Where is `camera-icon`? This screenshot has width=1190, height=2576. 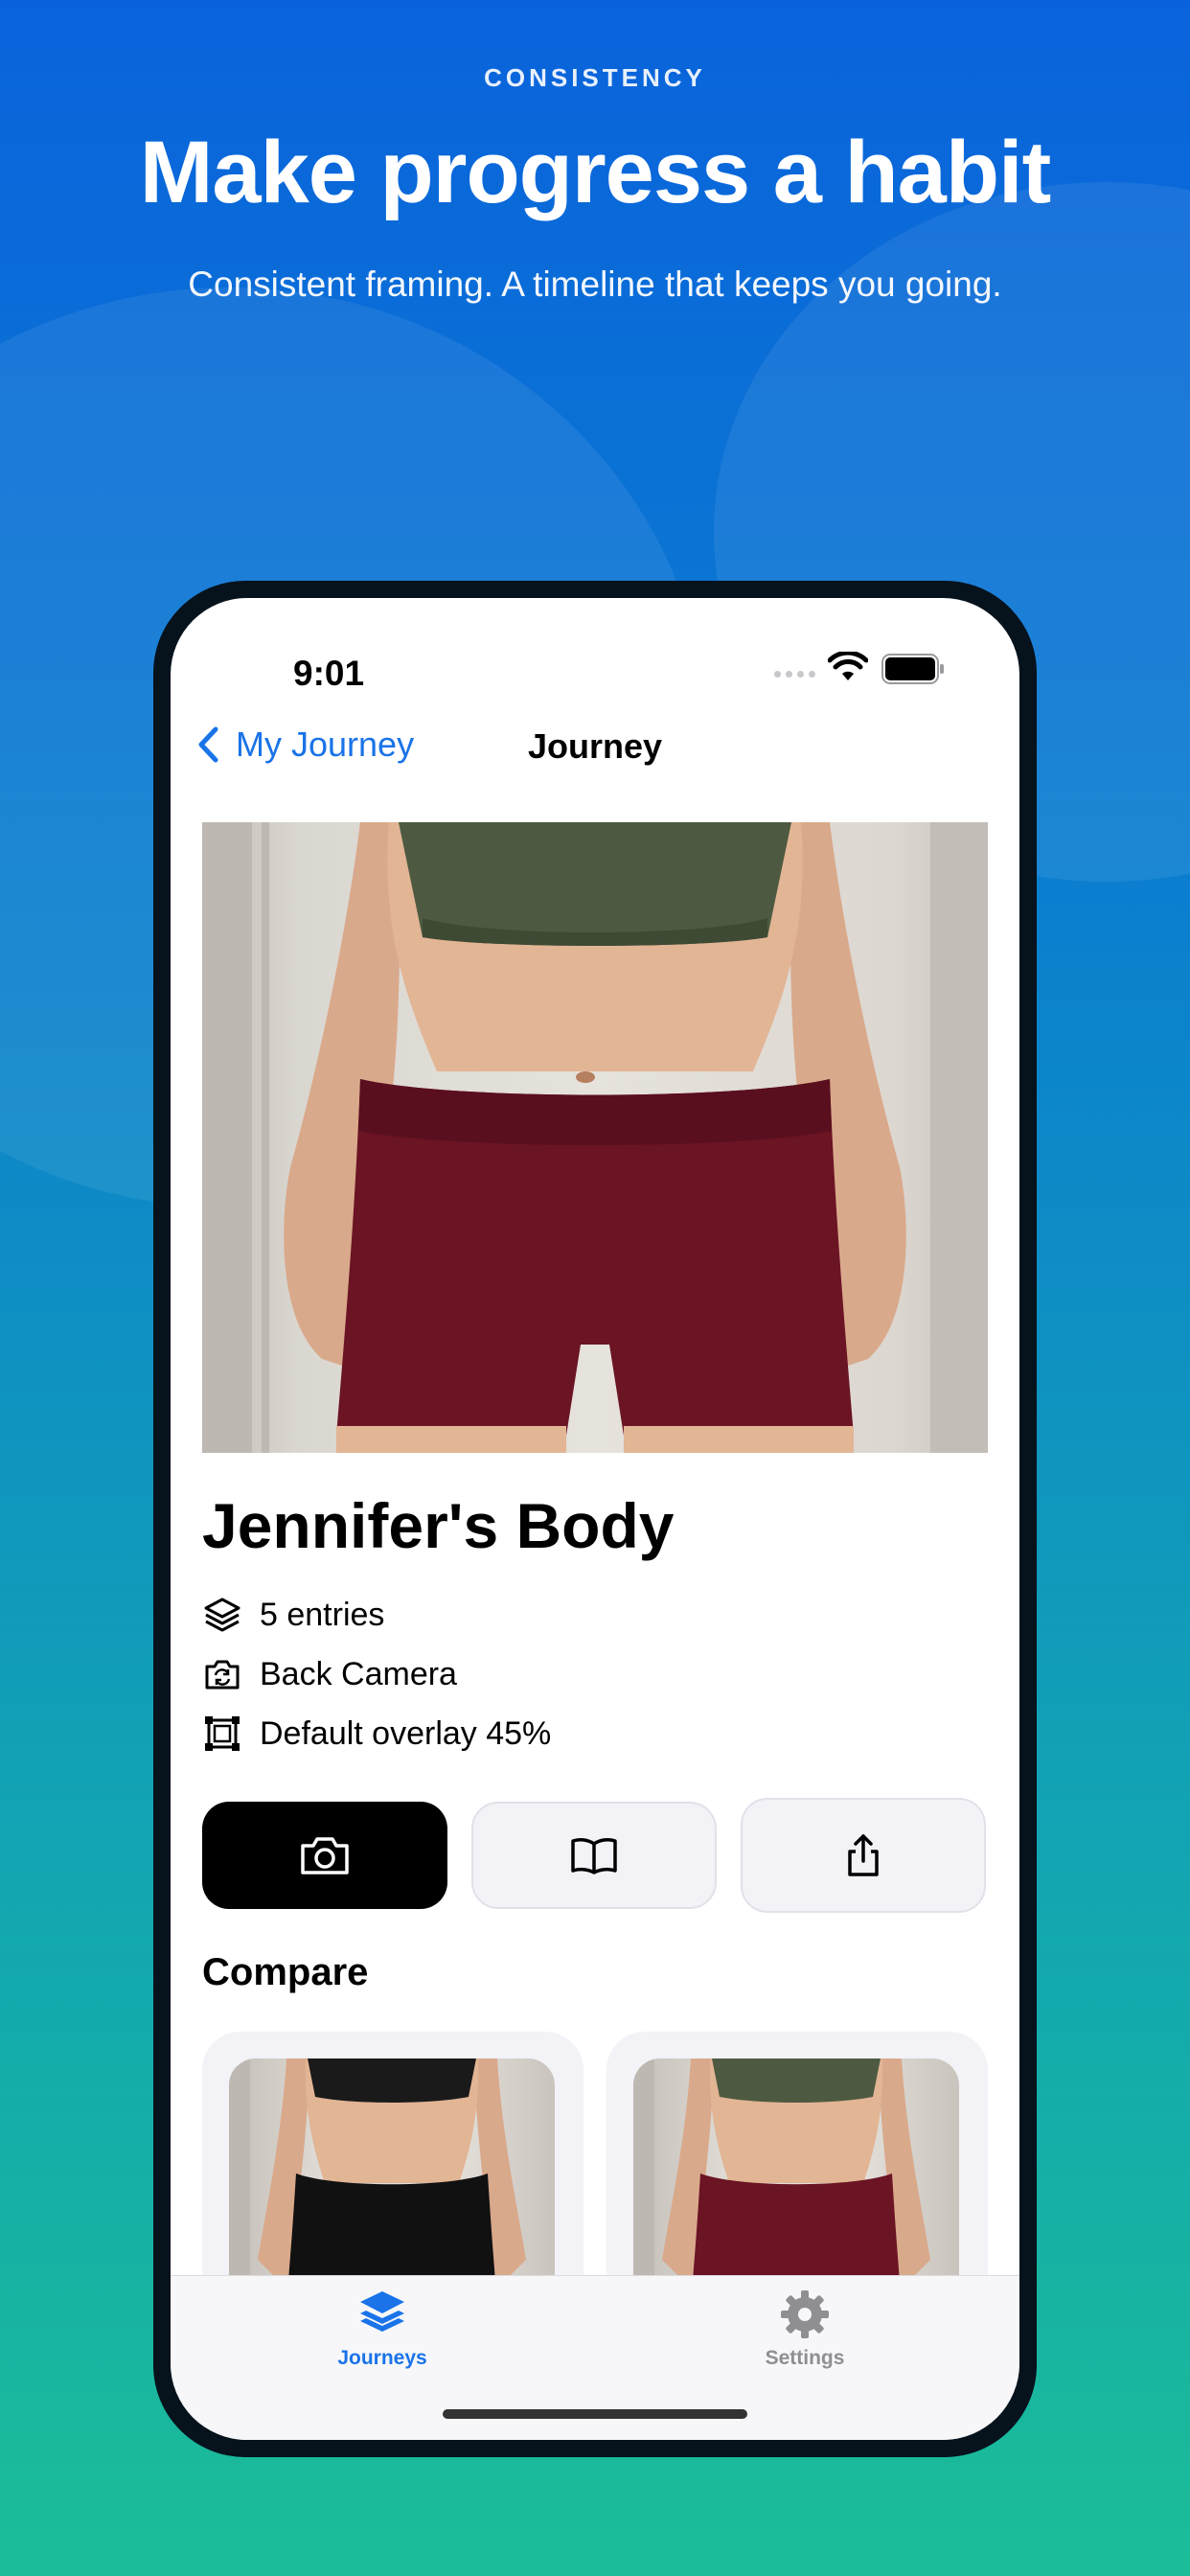
camera-icon is located at coordinates (325, 1855).